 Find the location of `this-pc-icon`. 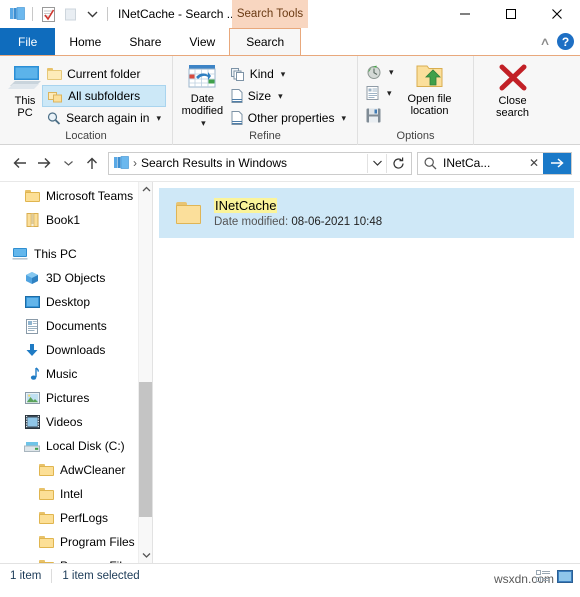

this-pc-icon is located at coordinates (20, 254).